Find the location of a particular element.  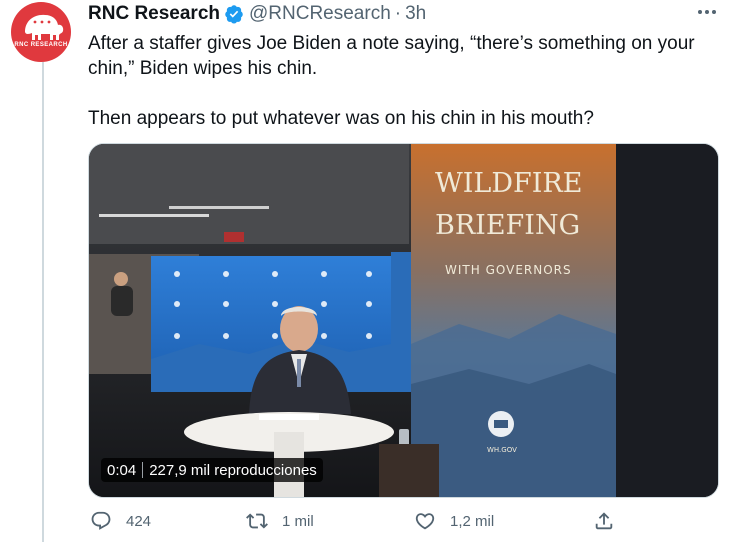

like-button: 1,2 mil is located at coordinates (454, 521).